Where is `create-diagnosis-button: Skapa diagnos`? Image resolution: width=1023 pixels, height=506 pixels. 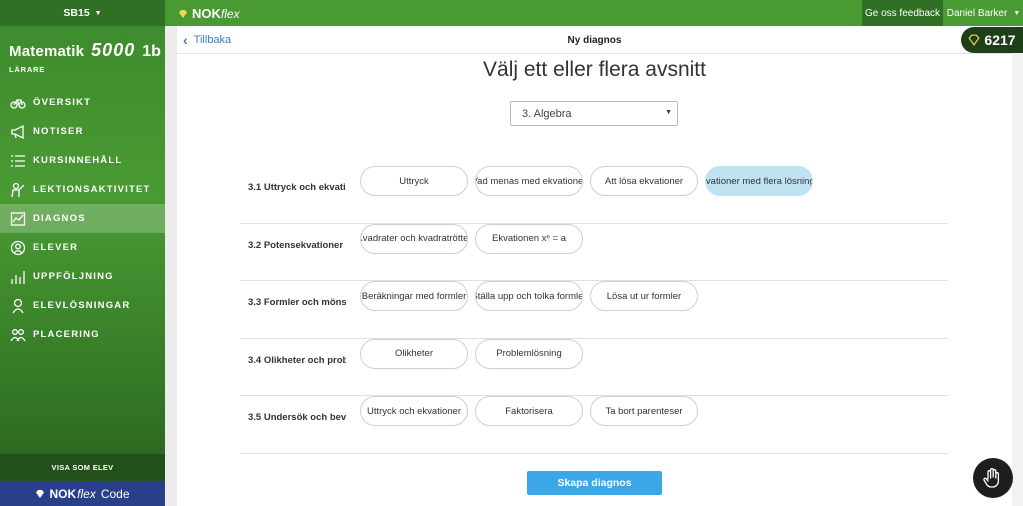
create-diagnosis-button: Skapa diagnos is located at coordinates (594, 483).